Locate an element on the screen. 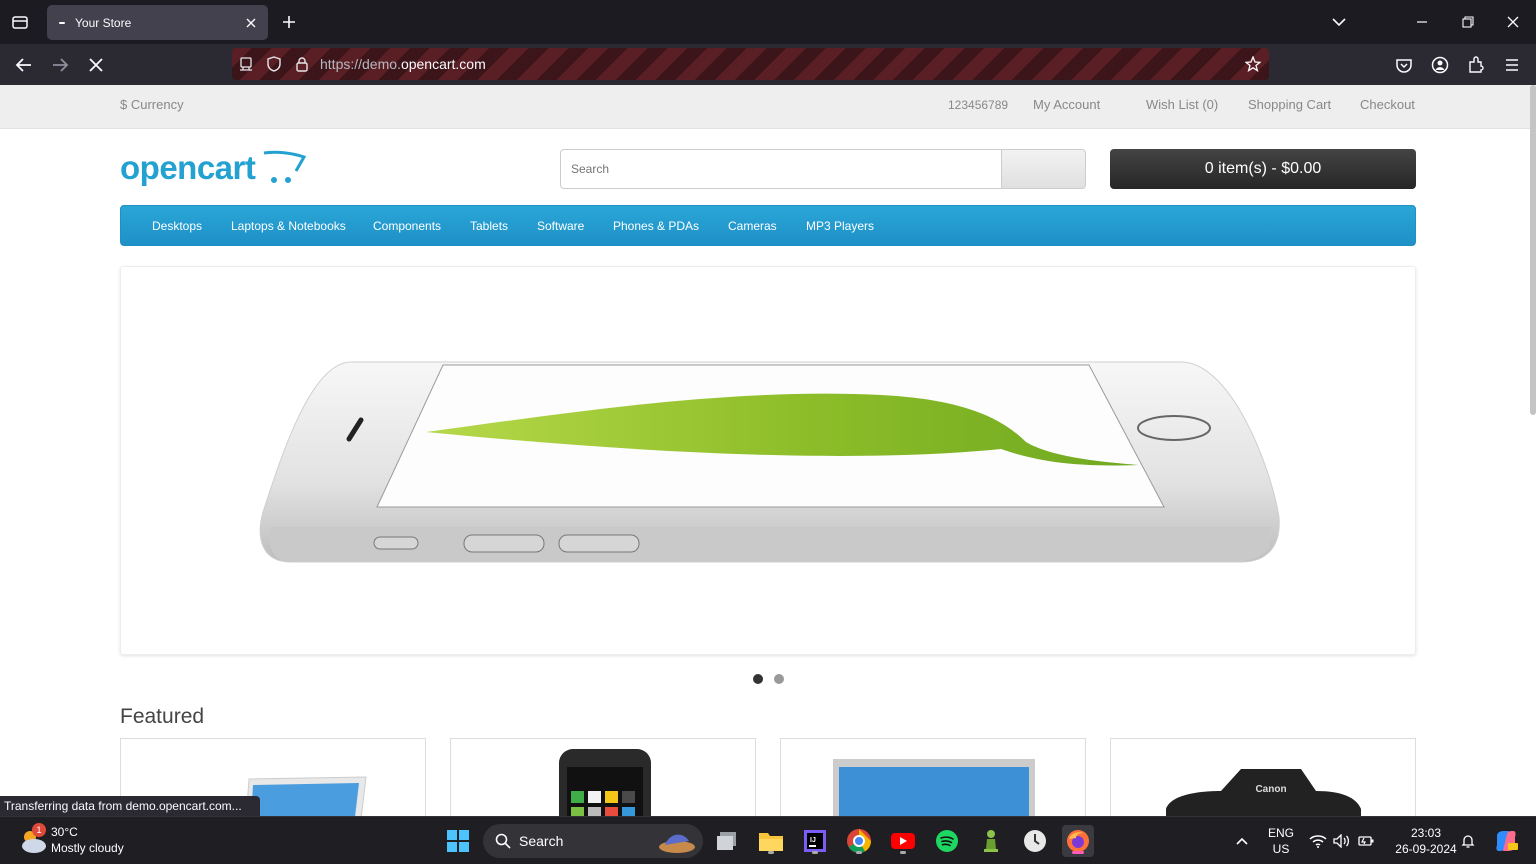  tab-title: Your Store is located at coordinates (103, 22).